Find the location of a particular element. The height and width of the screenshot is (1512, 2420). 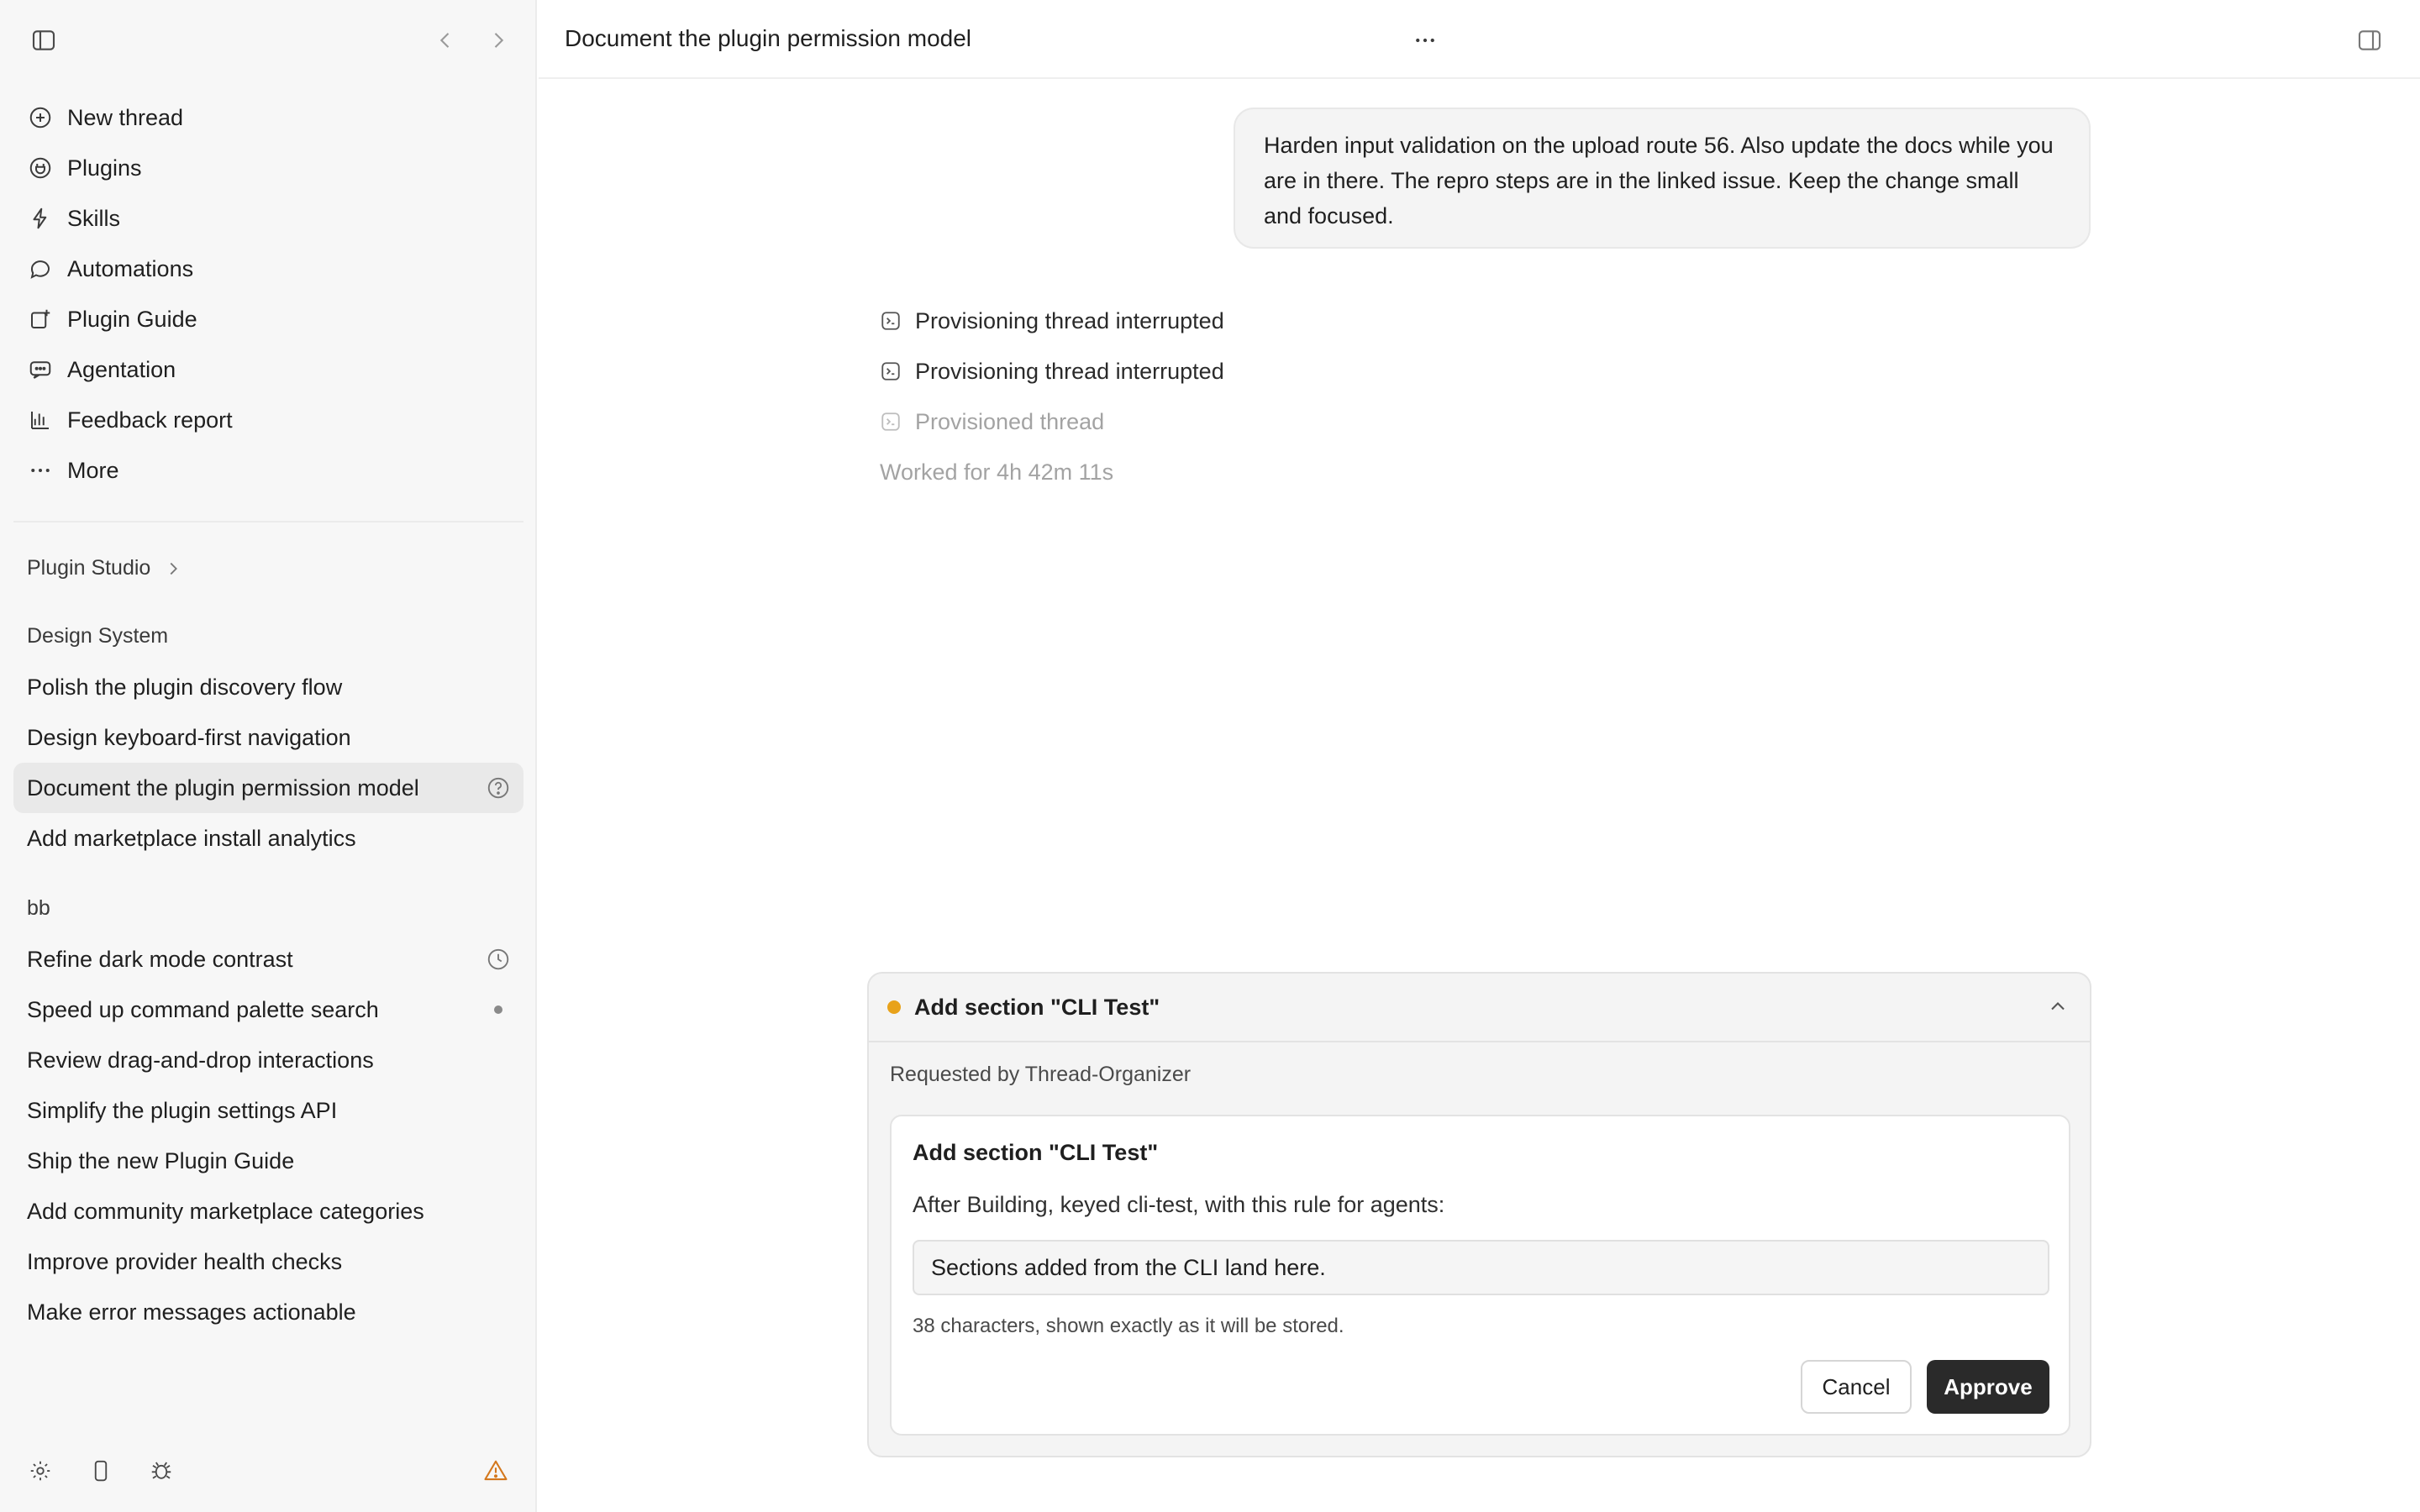

nav-label: Agentation is located at coordinates (121, 369).